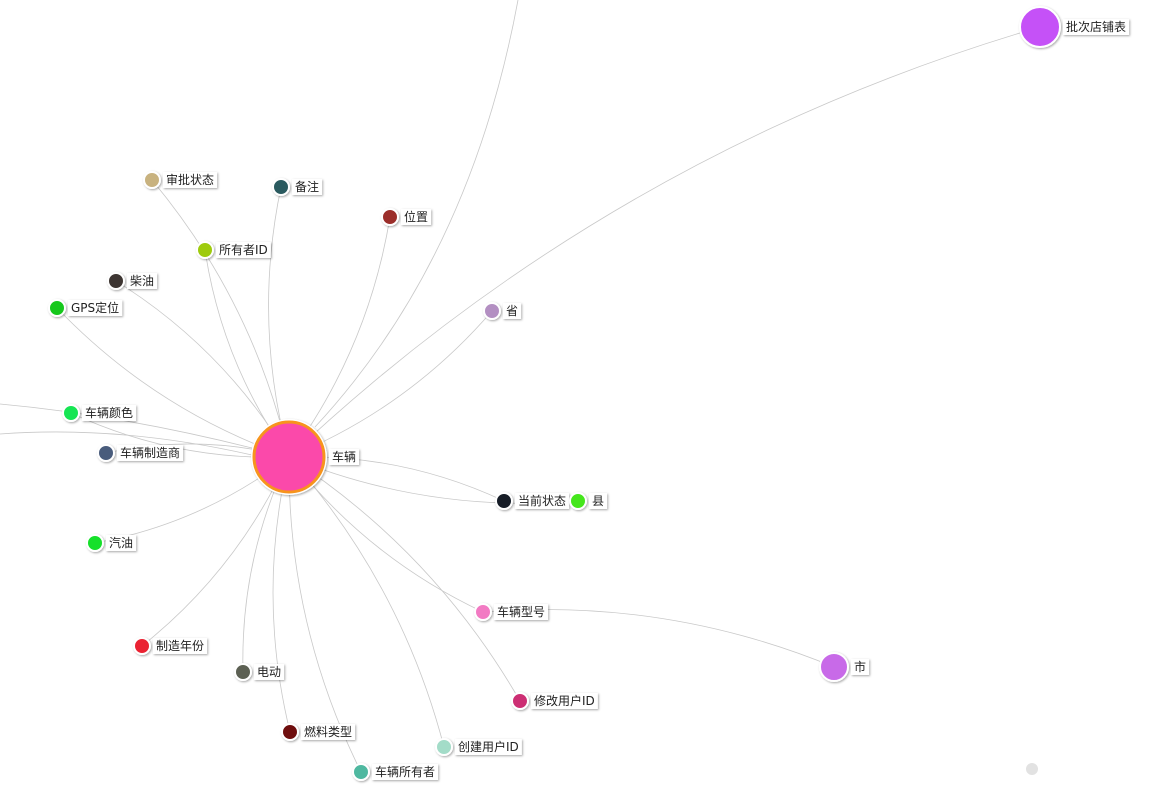  What do you see at coordinates (542, 500) in the screenshot?
I see `node-label: 当前状态` at bounding box center [542, 500].